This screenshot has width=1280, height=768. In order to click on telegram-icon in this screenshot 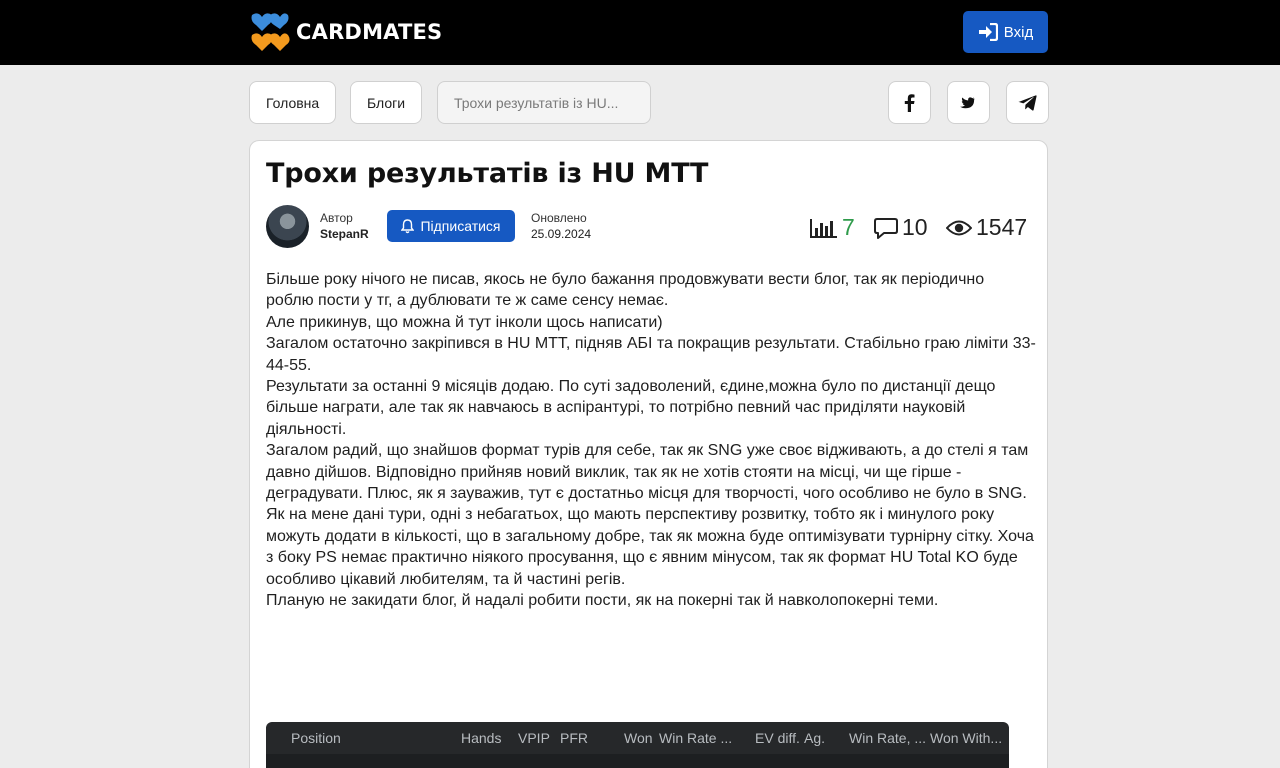, I will do `click(1027, 102)`.